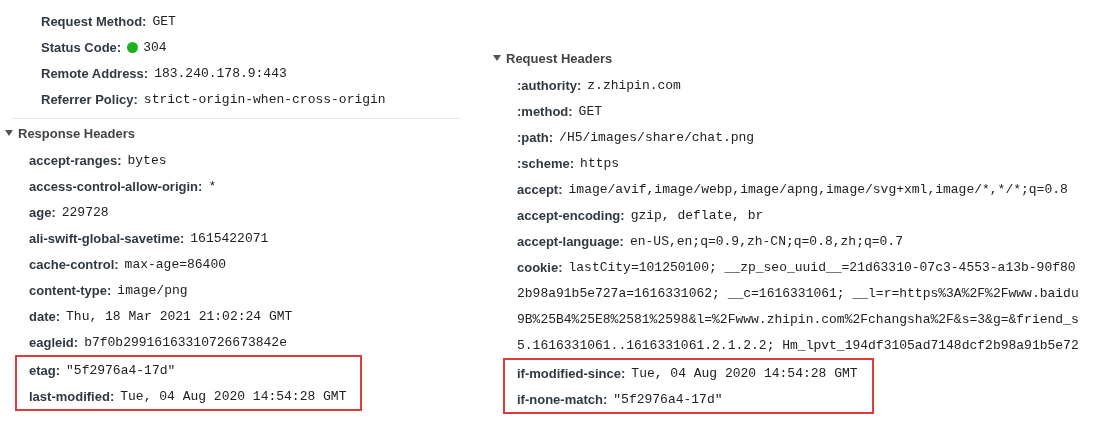  What do you see at coordinates (822, 267) in the screenshot?
I see `header-value: lastCity=101250100; __zp_seo_uuid__=21d63310-07c3-4553-a13b-90f80` at bounding box center [822, 267].